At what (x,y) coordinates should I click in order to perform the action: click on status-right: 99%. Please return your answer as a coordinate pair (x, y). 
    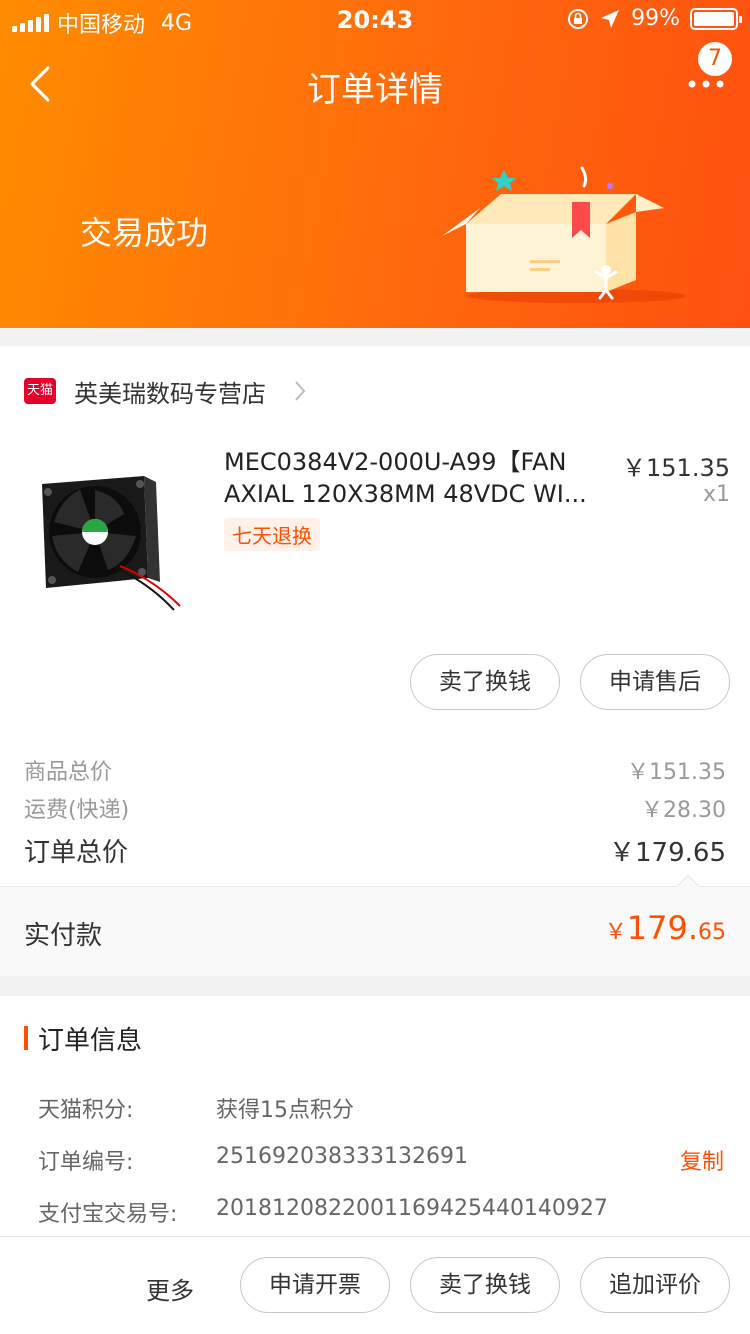
    Looking at the image, I should click on (654, 18).